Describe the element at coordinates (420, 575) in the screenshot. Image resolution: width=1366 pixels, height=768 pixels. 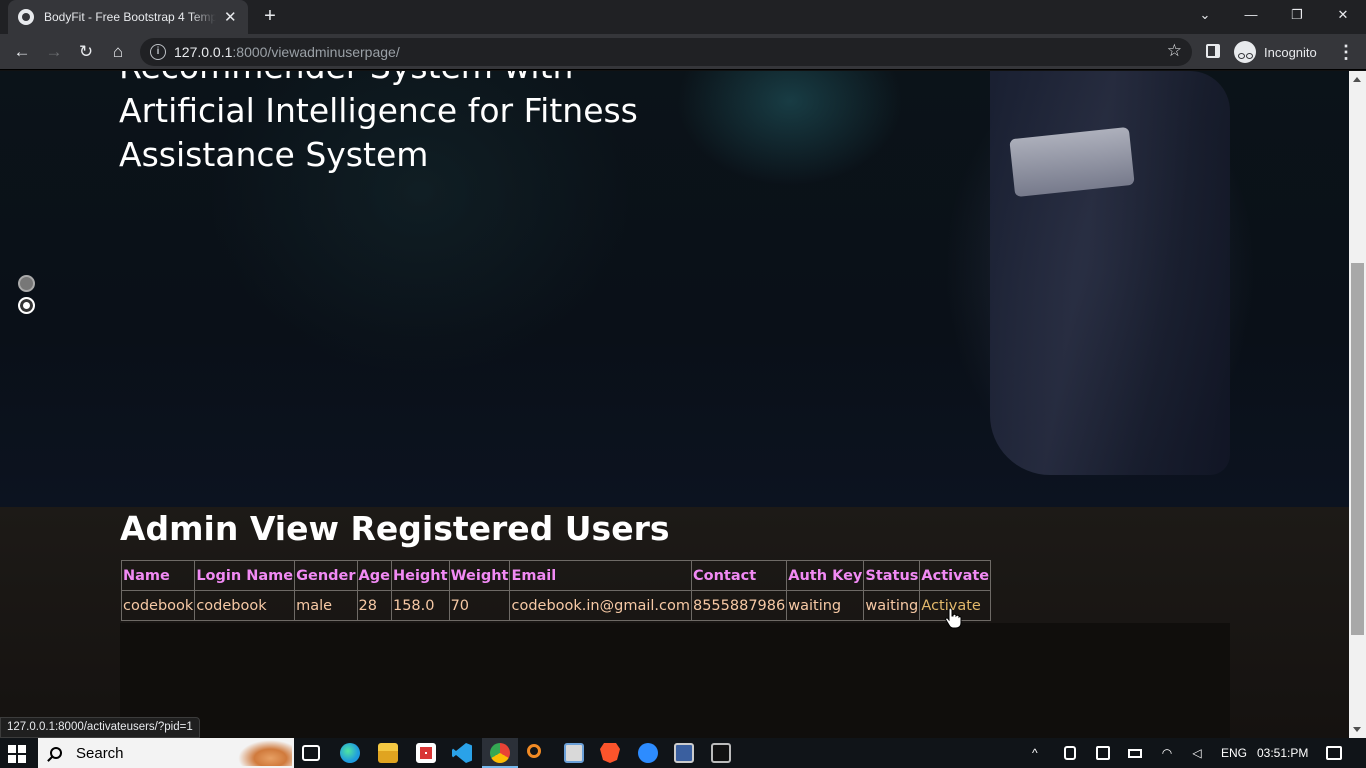
I see `column-header-height: Height` at that location.